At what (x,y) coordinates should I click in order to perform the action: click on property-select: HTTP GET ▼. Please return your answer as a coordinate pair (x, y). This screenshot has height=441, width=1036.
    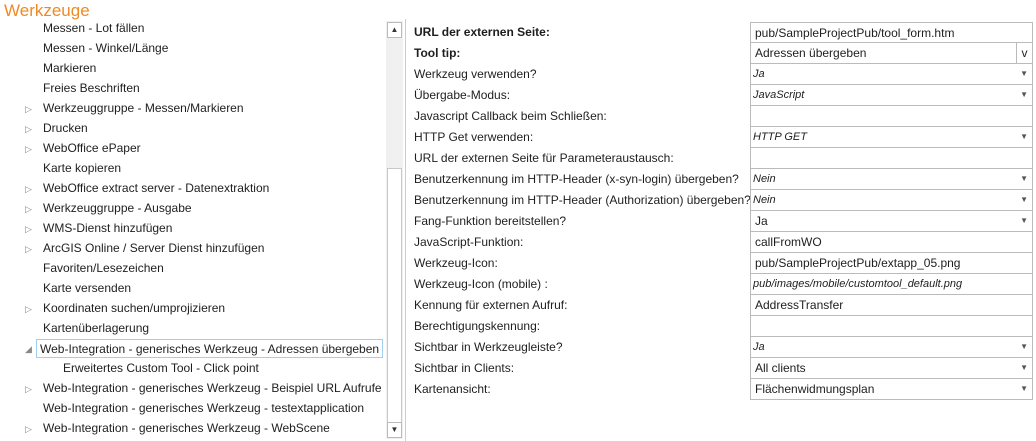
    Looking at the image, I should click on (891, 137).